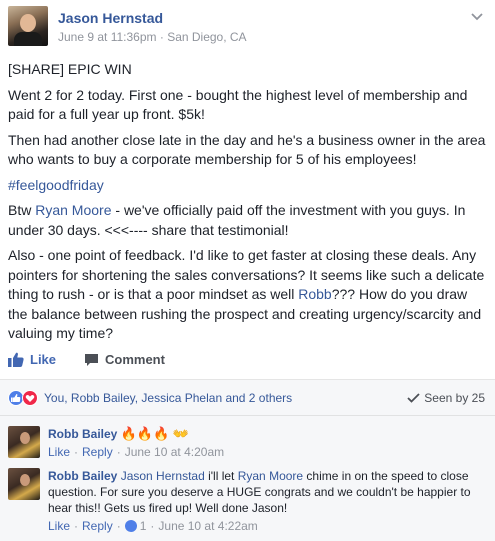 Image resolution: width=495 pixels, height=541 pixels. What do you see at coordinates (70, 69) in the screenshot?
I see `post-paragraph-1: [SHARE] EPIC WIN` at bounding box center [70, 69].